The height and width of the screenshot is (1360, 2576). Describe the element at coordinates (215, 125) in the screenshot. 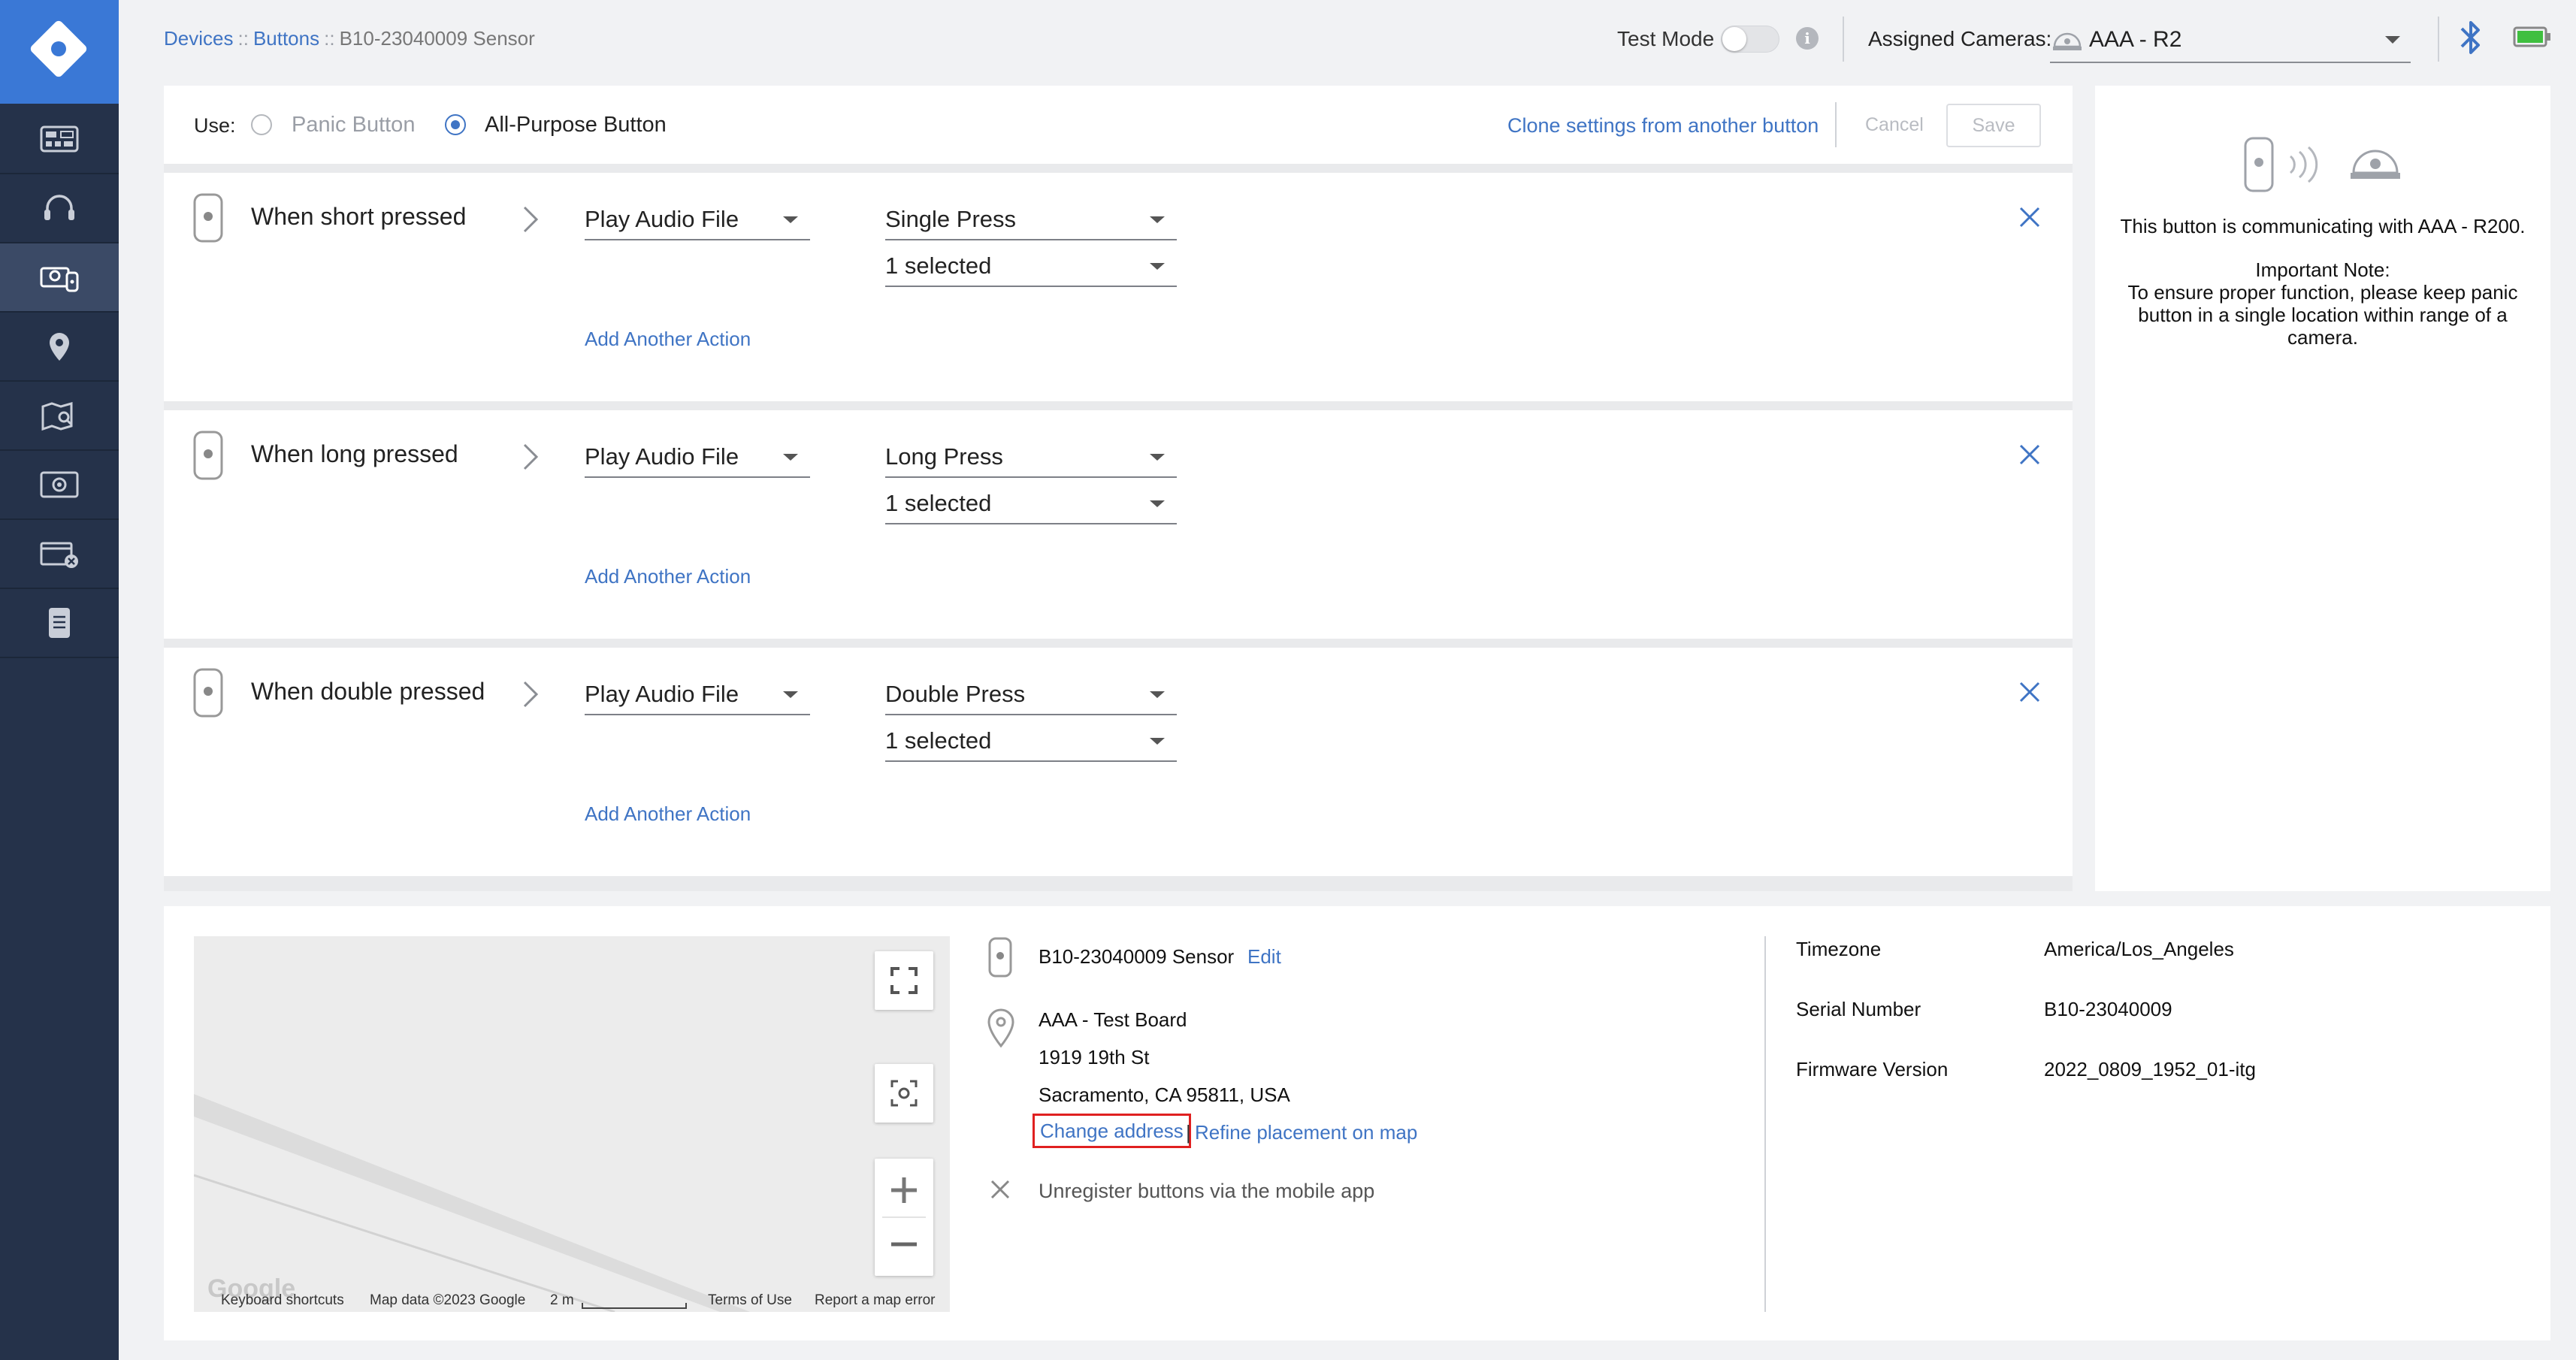

I see `use-label: Use:` at that location.